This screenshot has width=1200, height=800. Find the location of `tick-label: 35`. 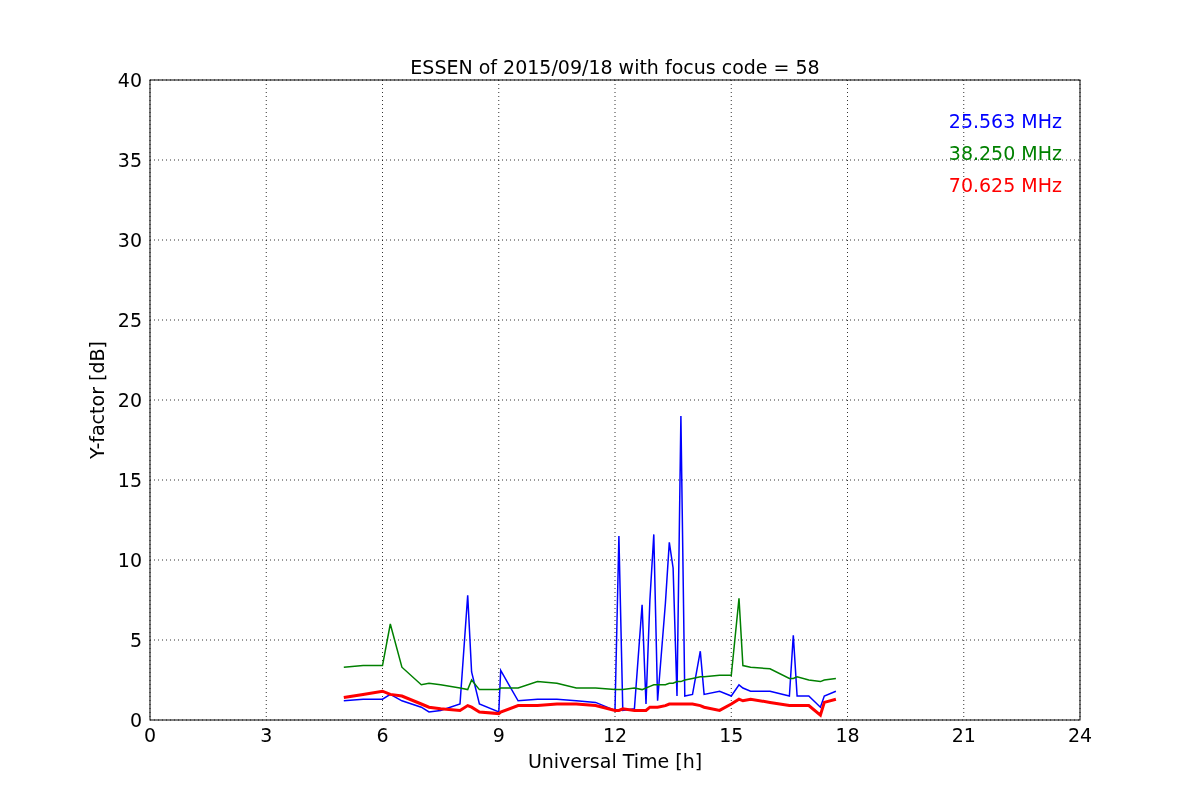

tick-label: 35 is located at coordinates (129, 160).